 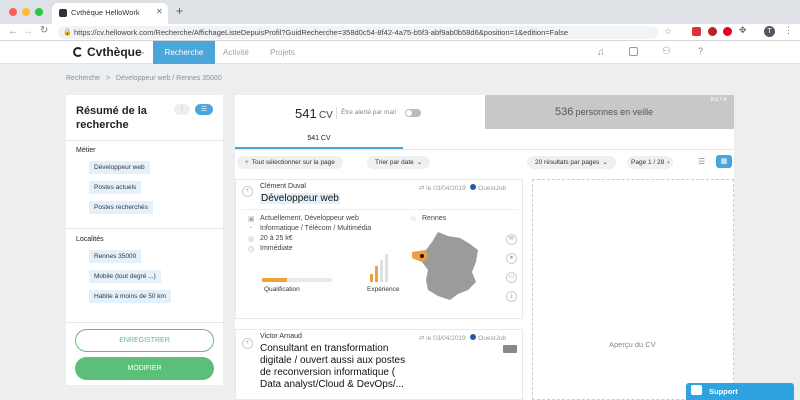 I want to click on back-icon: ←, so click(x=13, y=31).